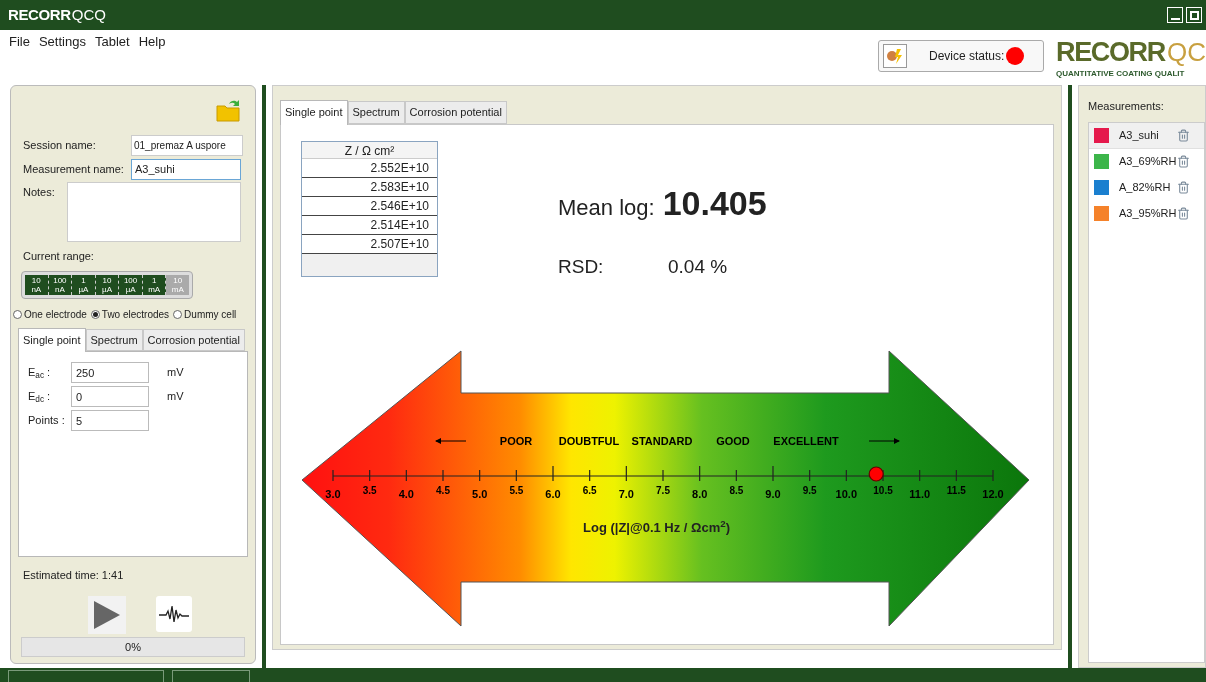 This screenshot has height=682, width=1206. I want to click on waveform-icon, so click(174, 613).